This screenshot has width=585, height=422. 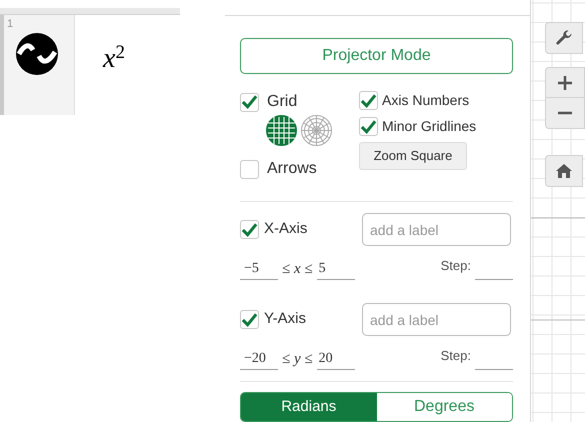 What do you see at coordinates (281, 130) in the screenshot?
I see `cartesian-grid-icon` at bounding box center [281, 130].